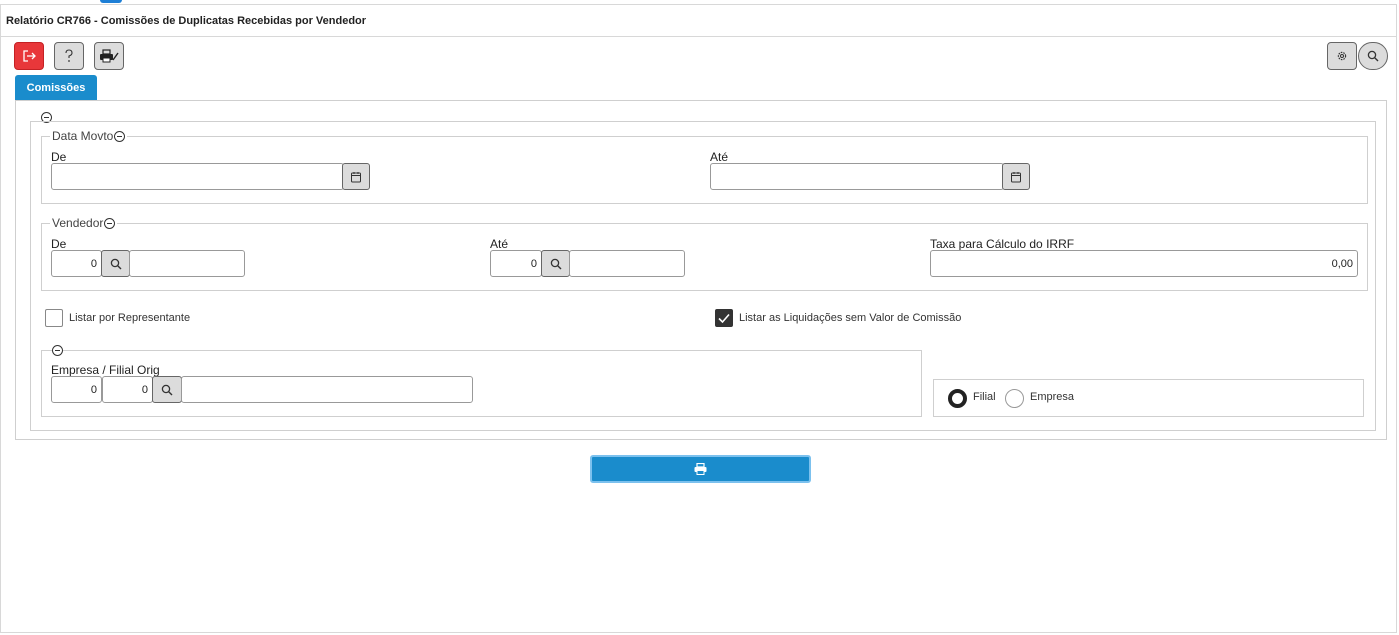 The height and width of the screenshot is (635, 1399). I want to click on data-movto-from-calendar-button, so click(356, 176).